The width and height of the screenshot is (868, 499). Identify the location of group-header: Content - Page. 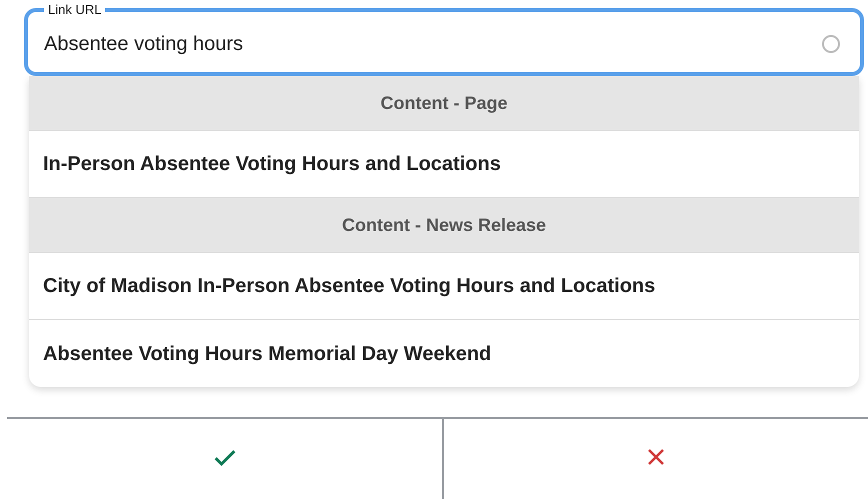
(444, 103).